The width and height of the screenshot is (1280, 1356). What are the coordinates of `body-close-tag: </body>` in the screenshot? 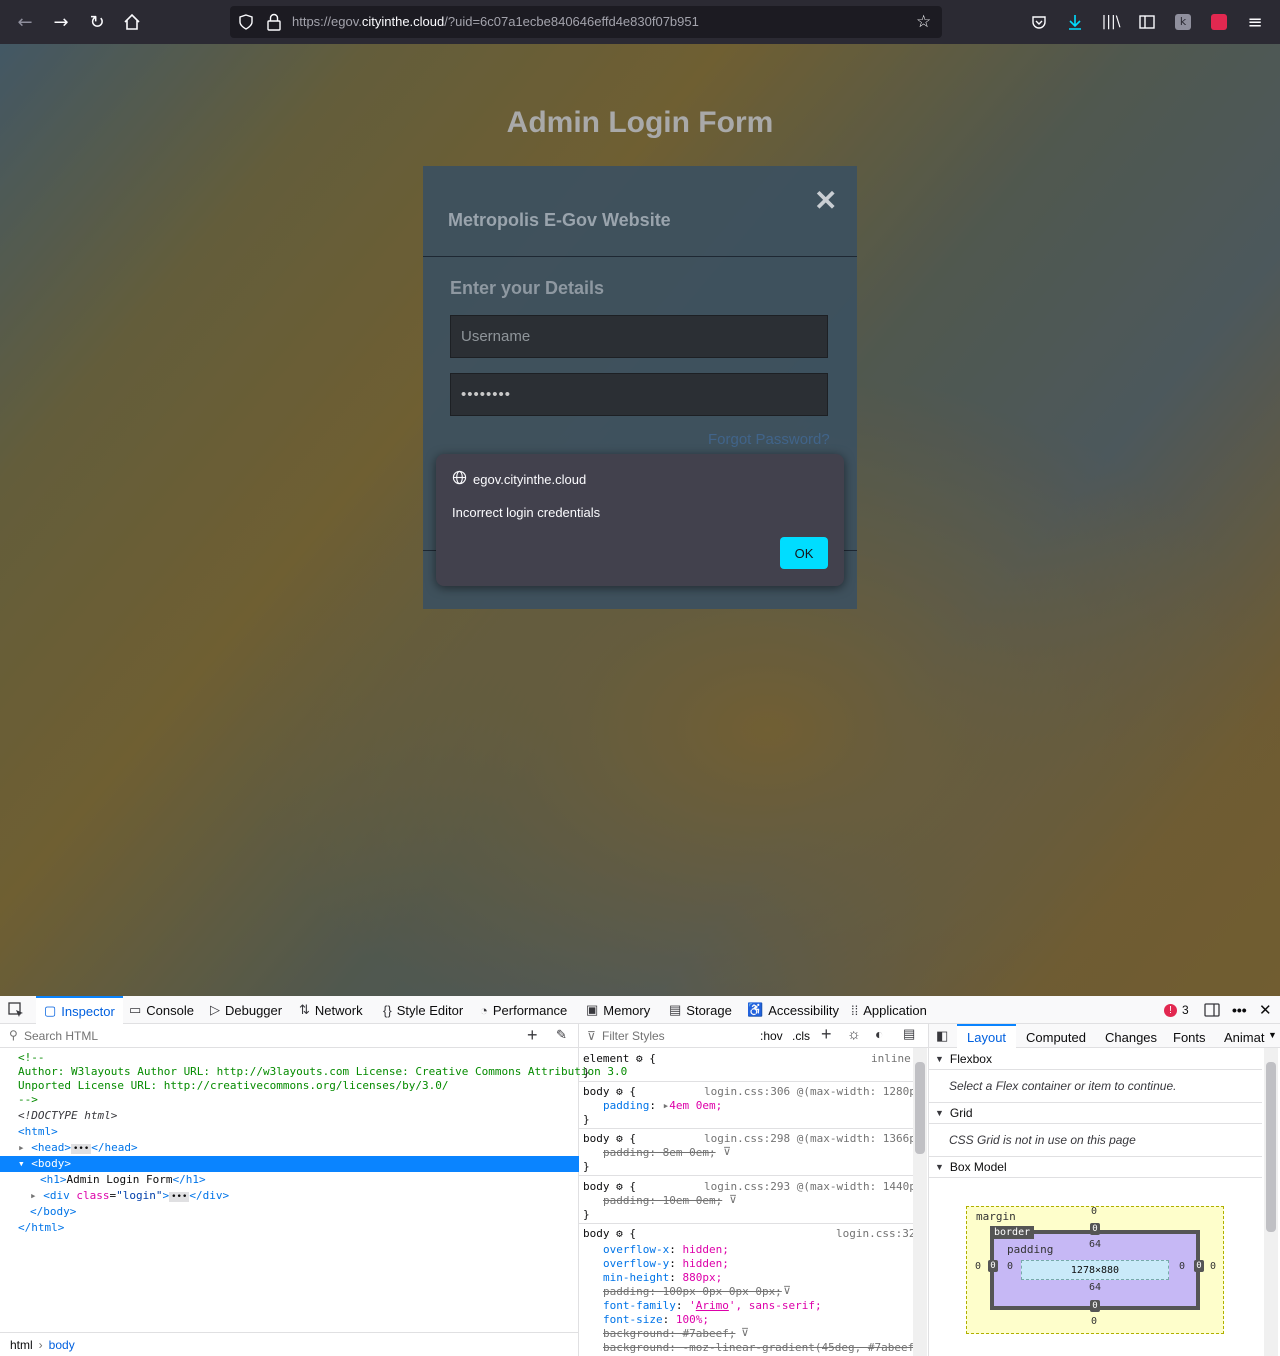 It's located at (319, 1212).